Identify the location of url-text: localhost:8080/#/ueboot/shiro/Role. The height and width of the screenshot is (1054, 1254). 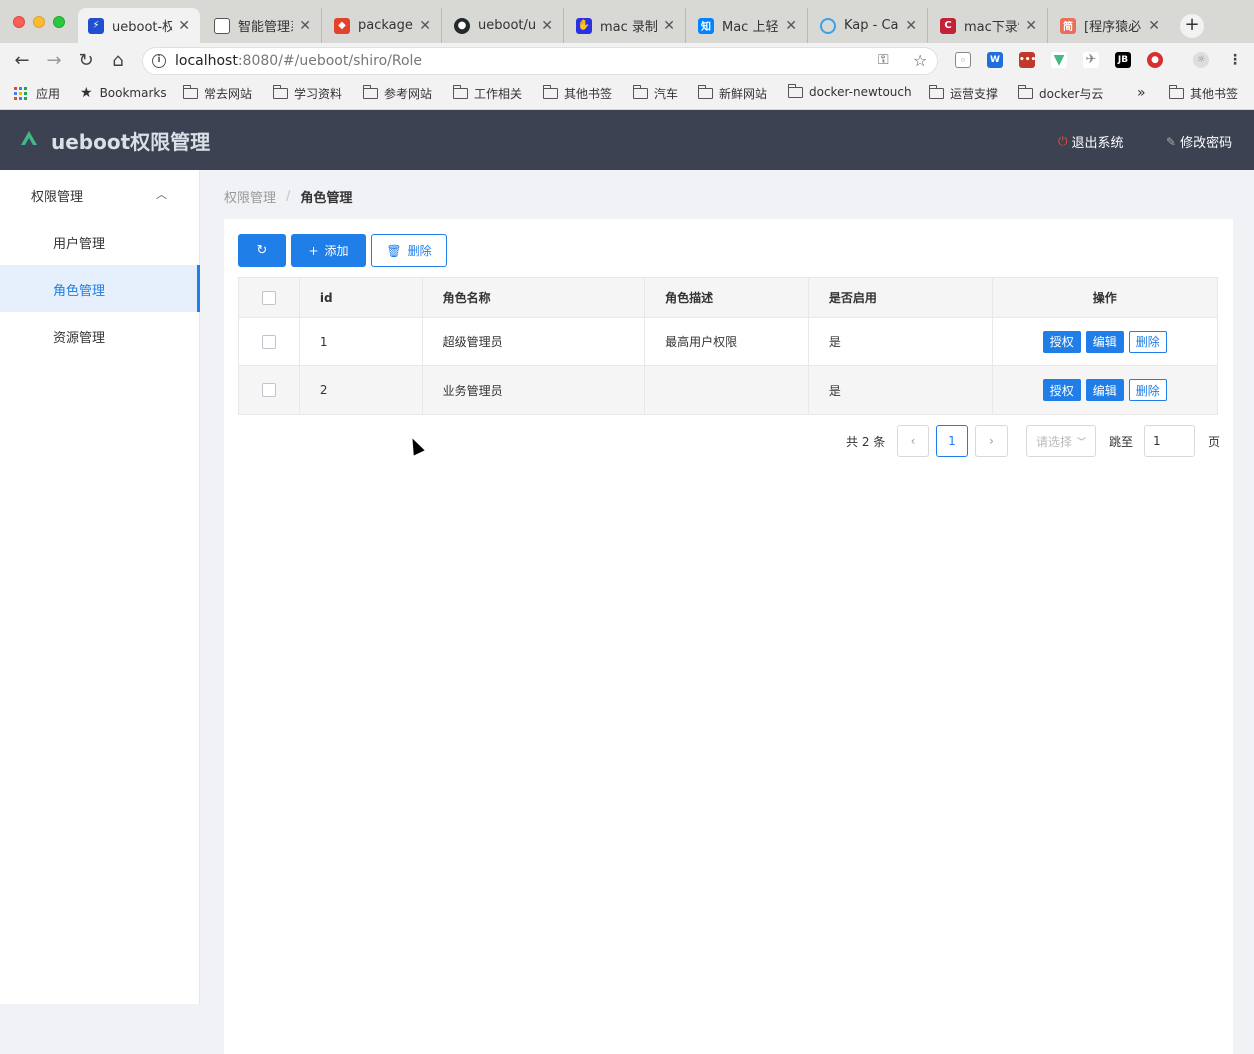
(298, 61).